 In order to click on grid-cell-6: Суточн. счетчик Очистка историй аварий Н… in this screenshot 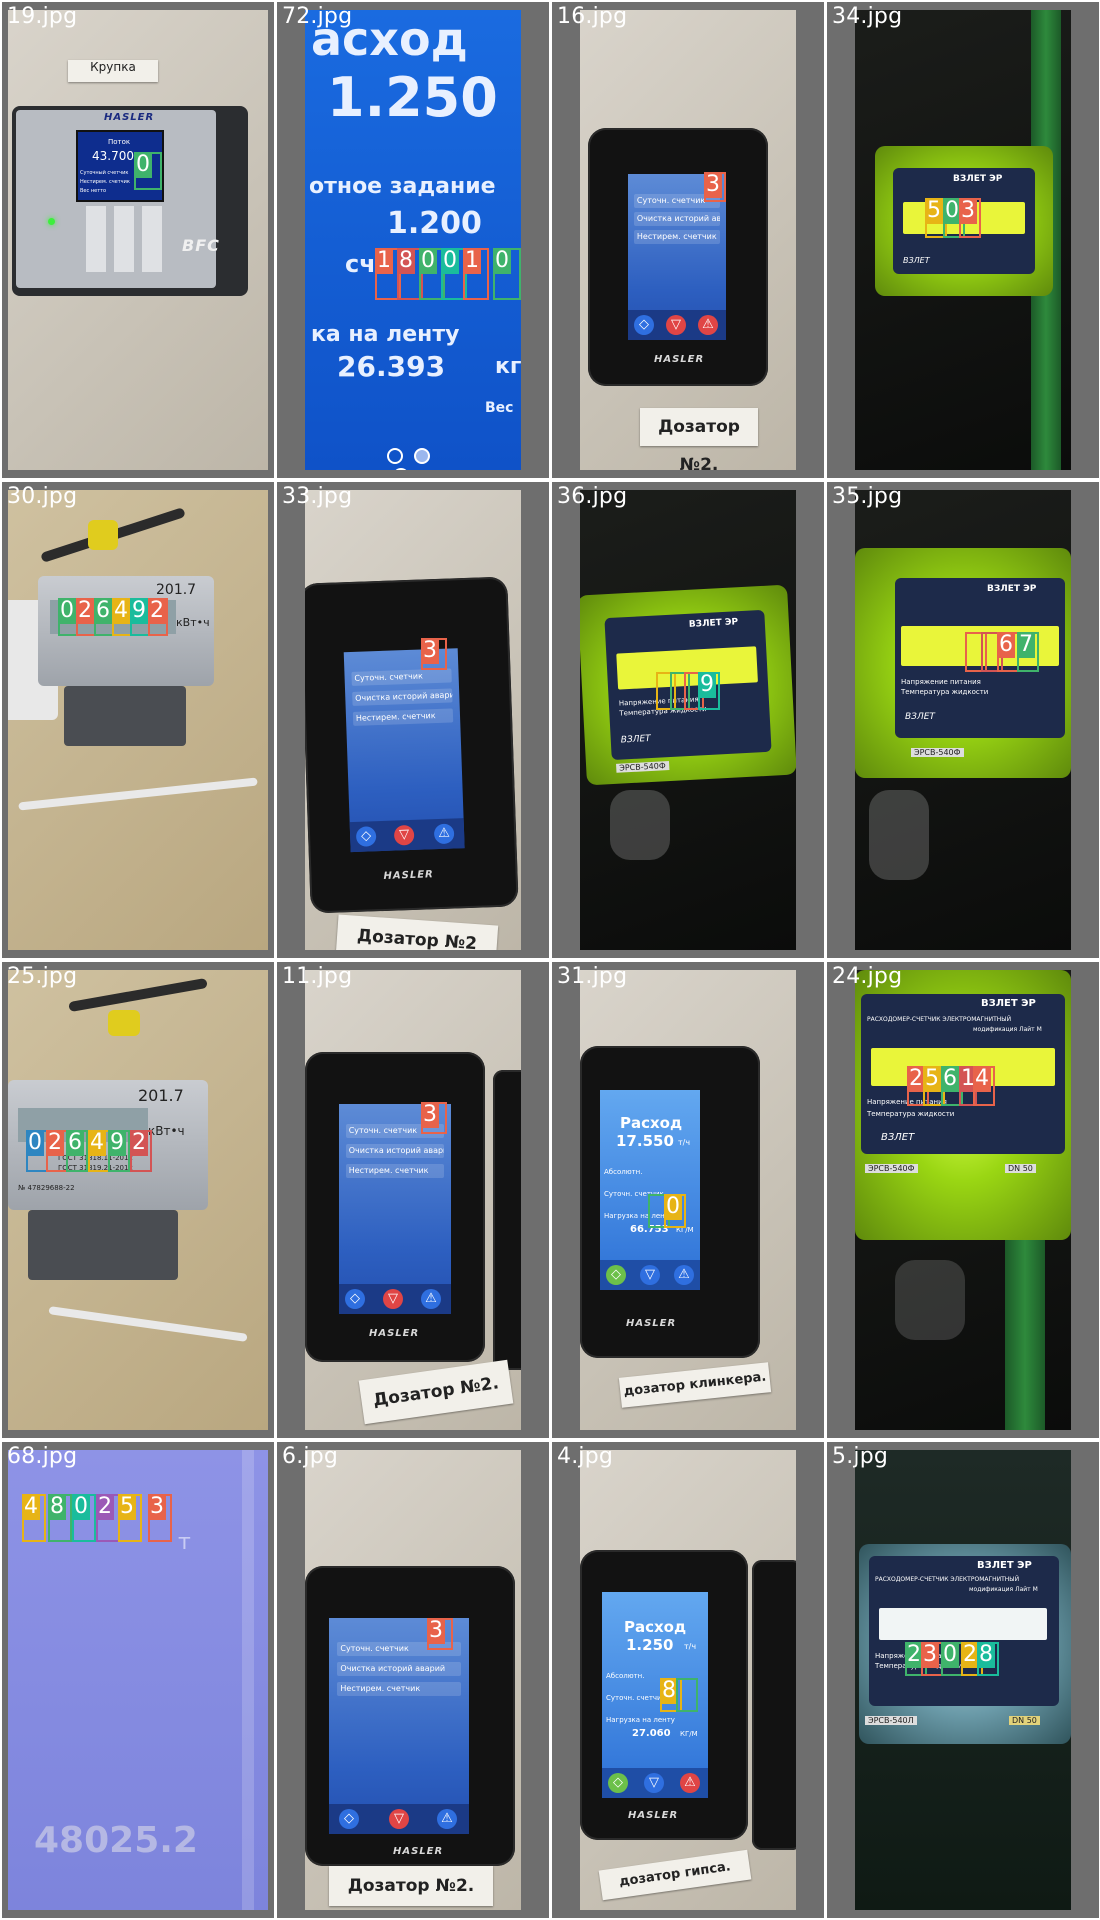, I will do `click(413, 1680)`.